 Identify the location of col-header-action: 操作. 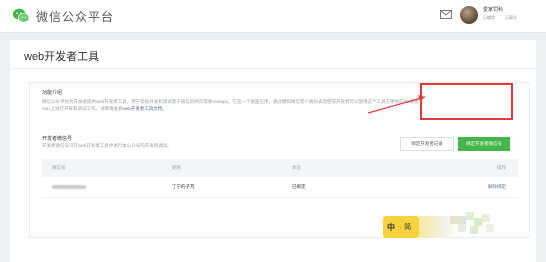
(501, 167).